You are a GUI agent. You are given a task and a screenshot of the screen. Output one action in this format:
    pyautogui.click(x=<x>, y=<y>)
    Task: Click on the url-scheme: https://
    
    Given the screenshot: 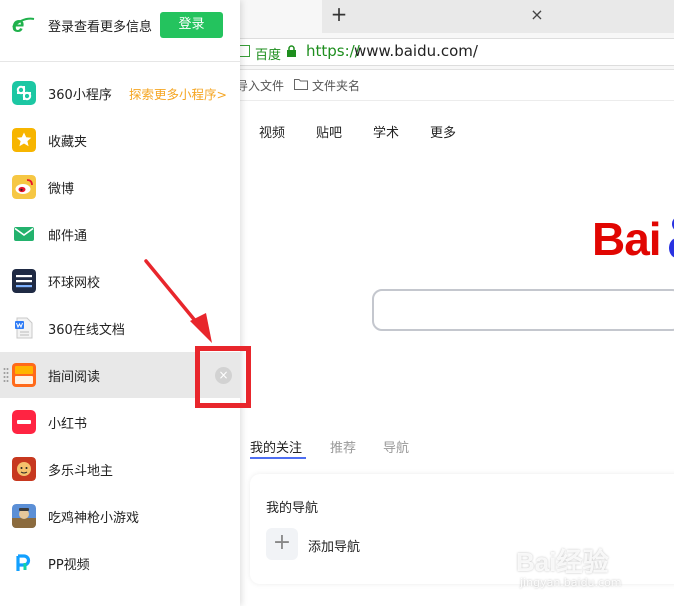 What is the action you would take?
    pyautogui.click(x=333, y=51)
    